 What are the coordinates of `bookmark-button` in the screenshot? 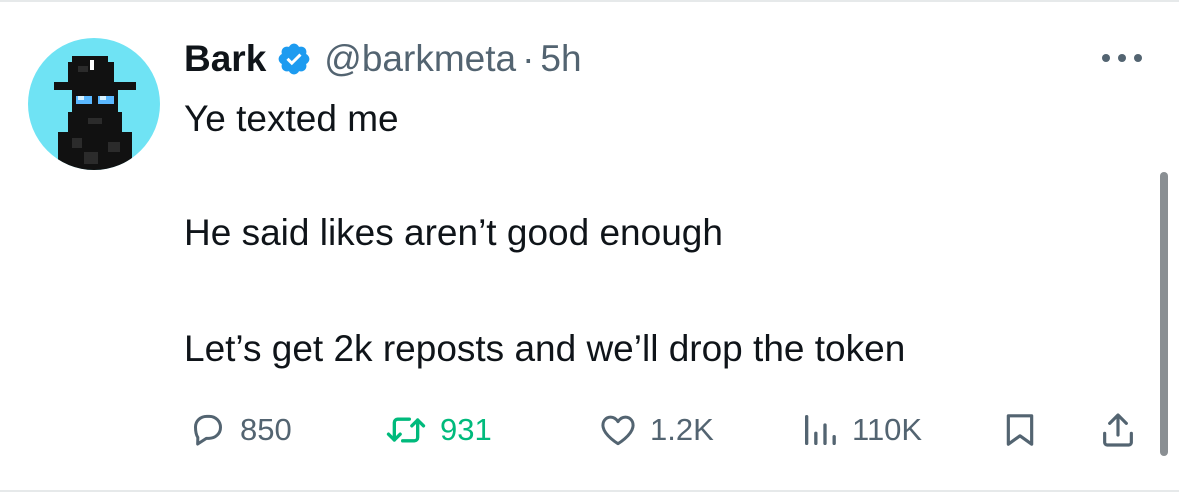 It's located at (1020, 430).